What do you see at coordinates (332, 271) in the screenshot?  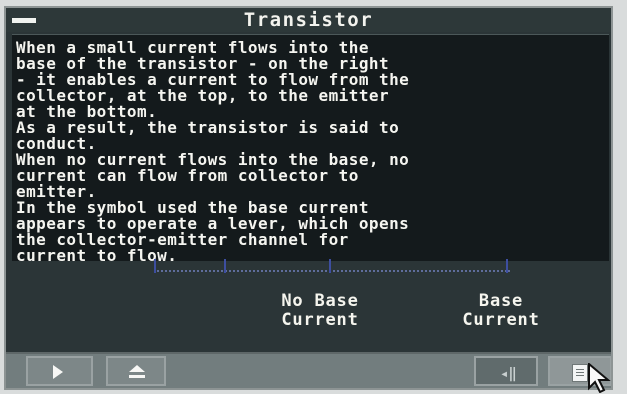 I see `diagram-dotted-line` at bounding box center [332, 271].